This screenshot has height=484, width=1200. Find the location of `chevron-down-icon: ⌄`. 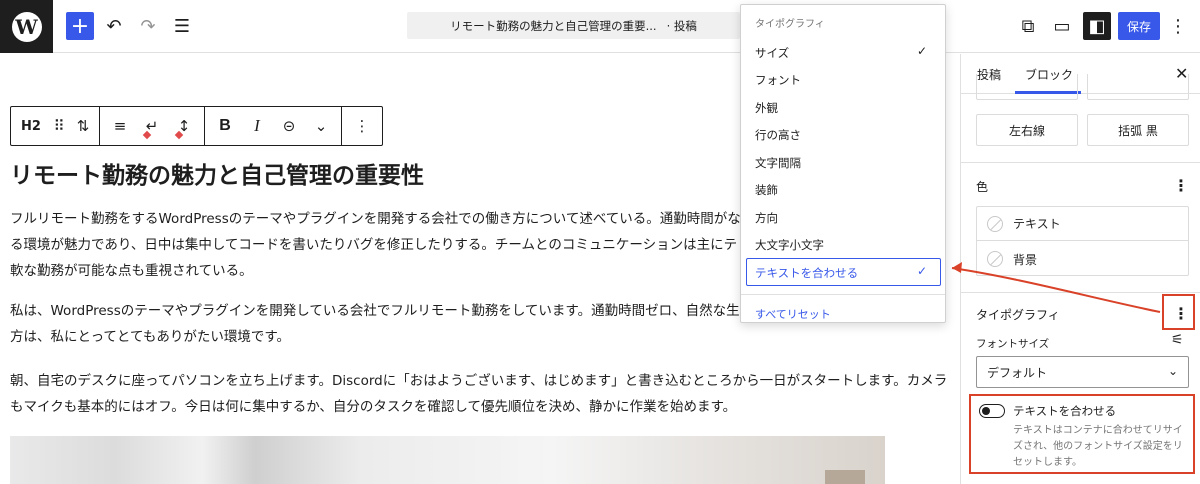

chevron-down-icon: ⌄ is located at coordinates (1172, 371).